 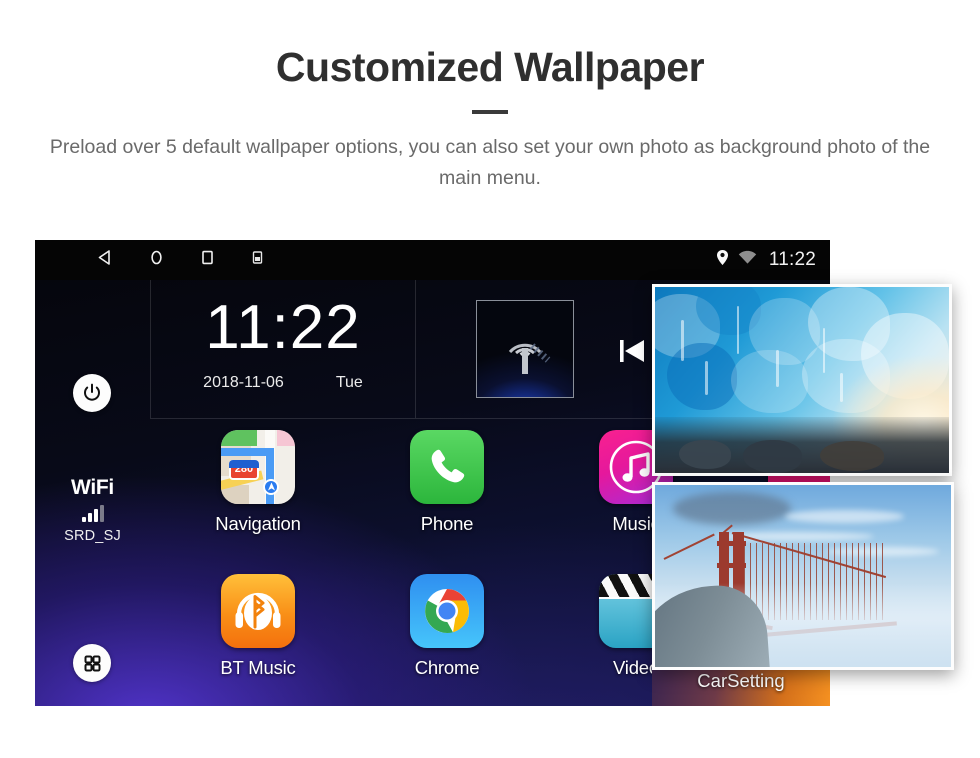 What do you see at coordinates (415, 349) in the screenshot?
I see `divider-vertical-right` at bounding box center [415, 349].